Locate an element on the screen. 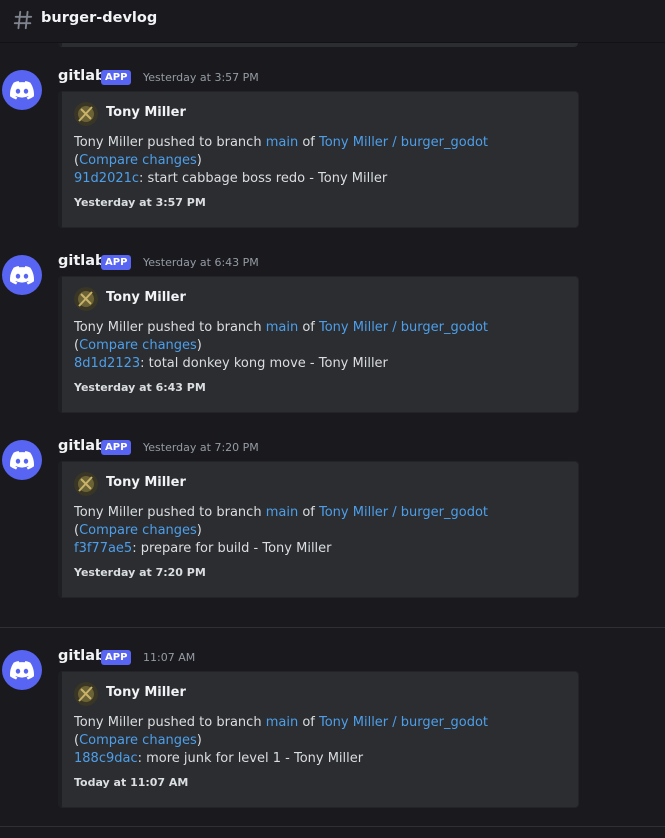  previous-embed-edge is located at coordinates (318, 45).